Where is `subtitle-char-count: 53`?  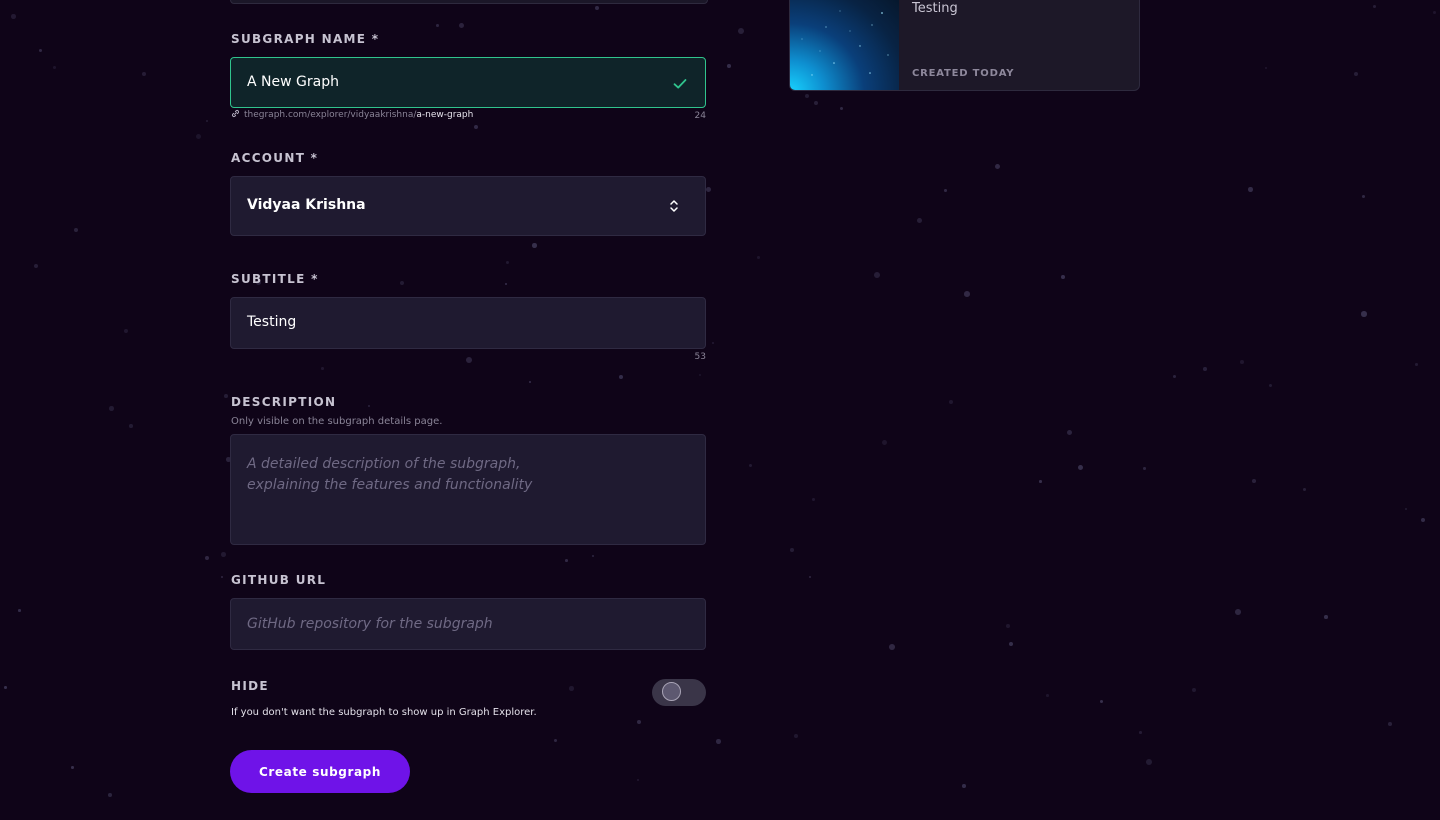 subtitle-char-count: 53 is located at coordinates (700, 357).